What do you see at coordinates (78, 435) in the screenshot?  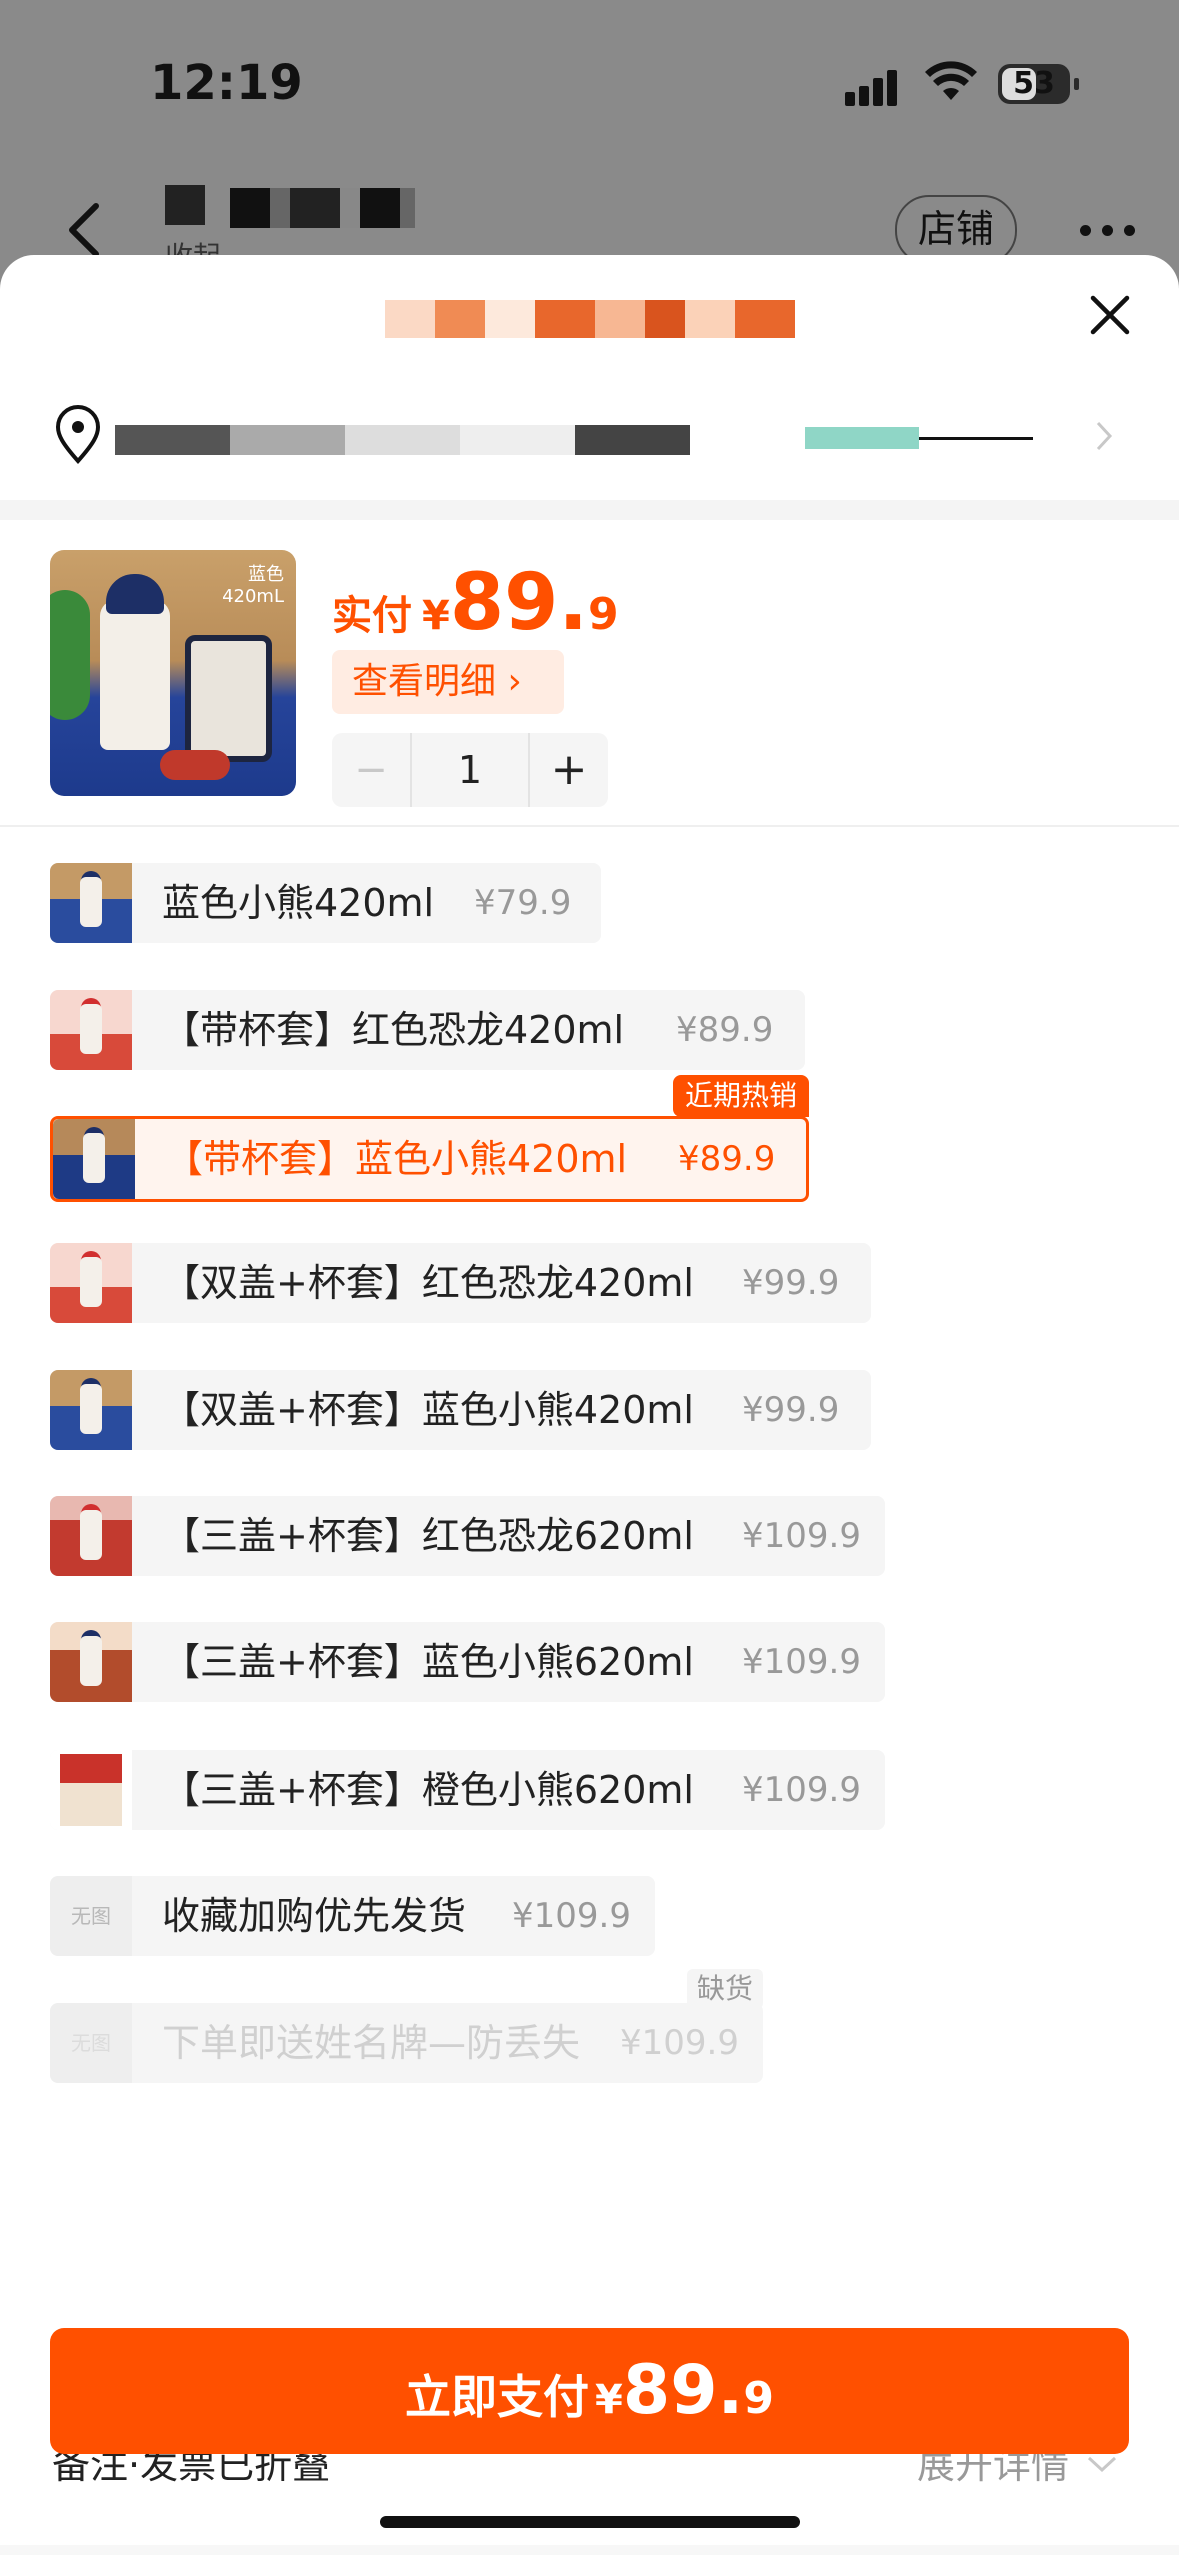 I see `location-pin-icon` at bounding box center [78, 435].